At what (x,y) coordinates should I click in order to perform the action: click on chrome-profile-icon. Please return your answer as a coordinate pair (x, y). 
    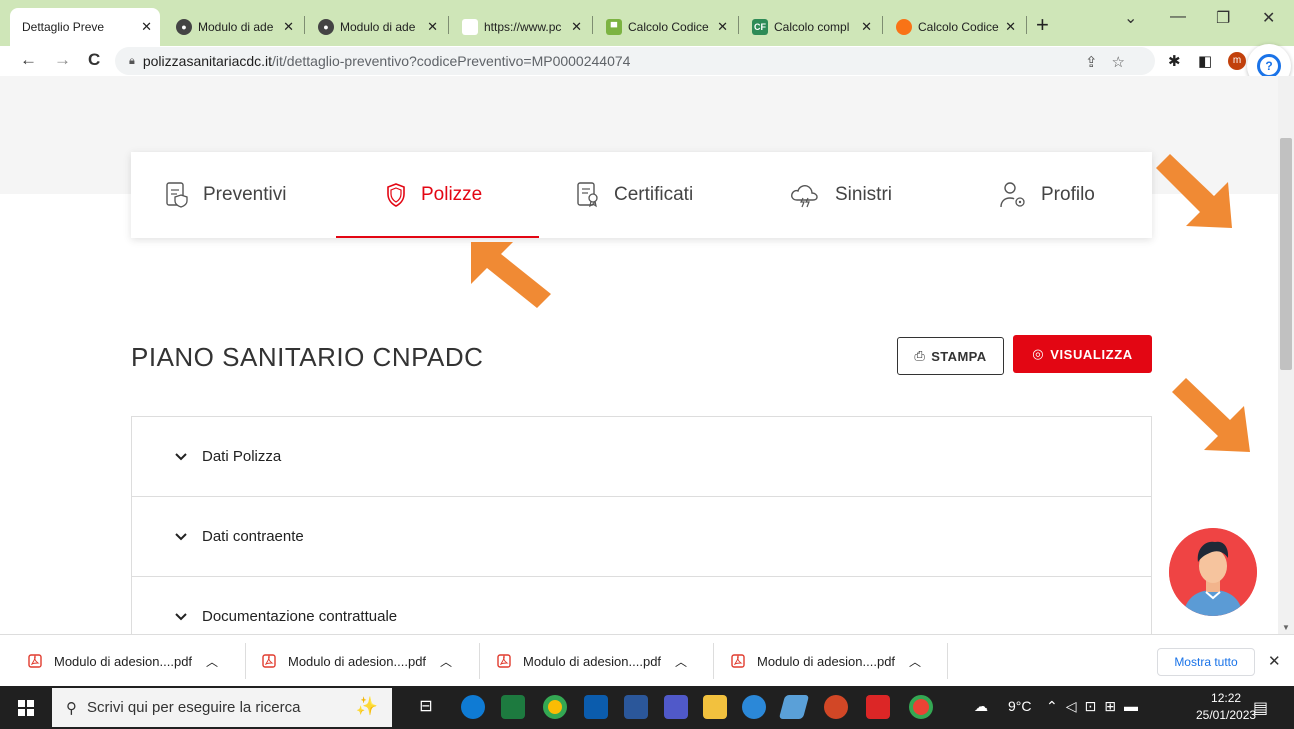
    Looking at the image, I should click on (921, 707).